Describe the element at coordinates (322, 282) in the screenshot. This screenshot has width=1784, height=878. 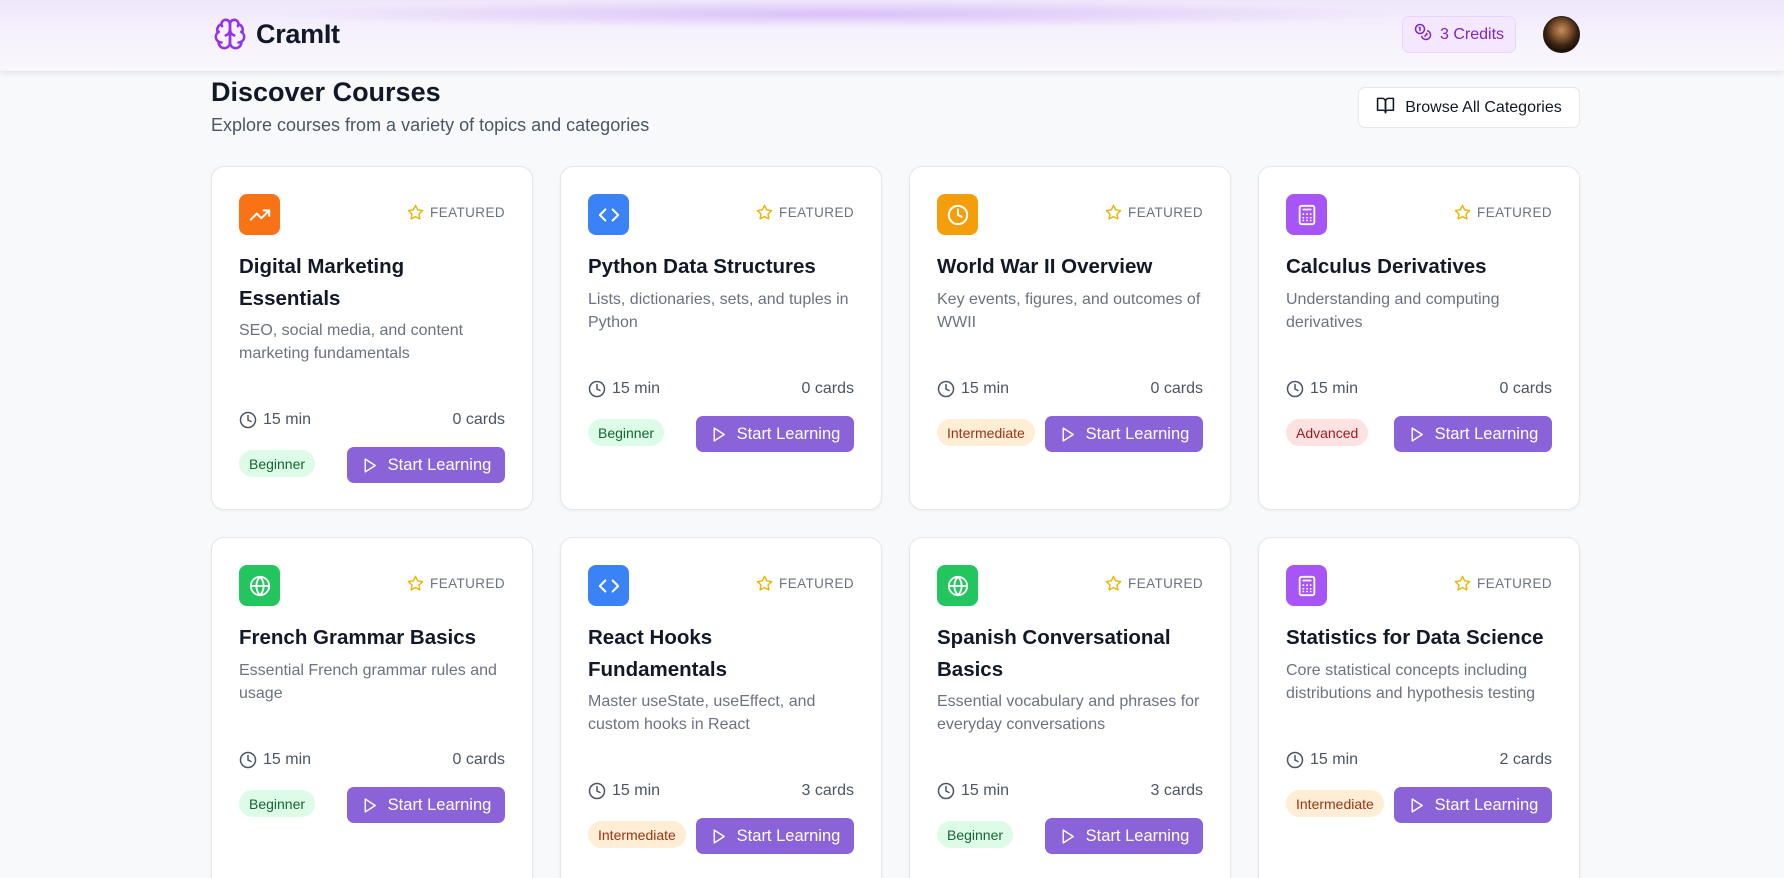
I see `course-title: Digital Marketing Essentials` at that location.